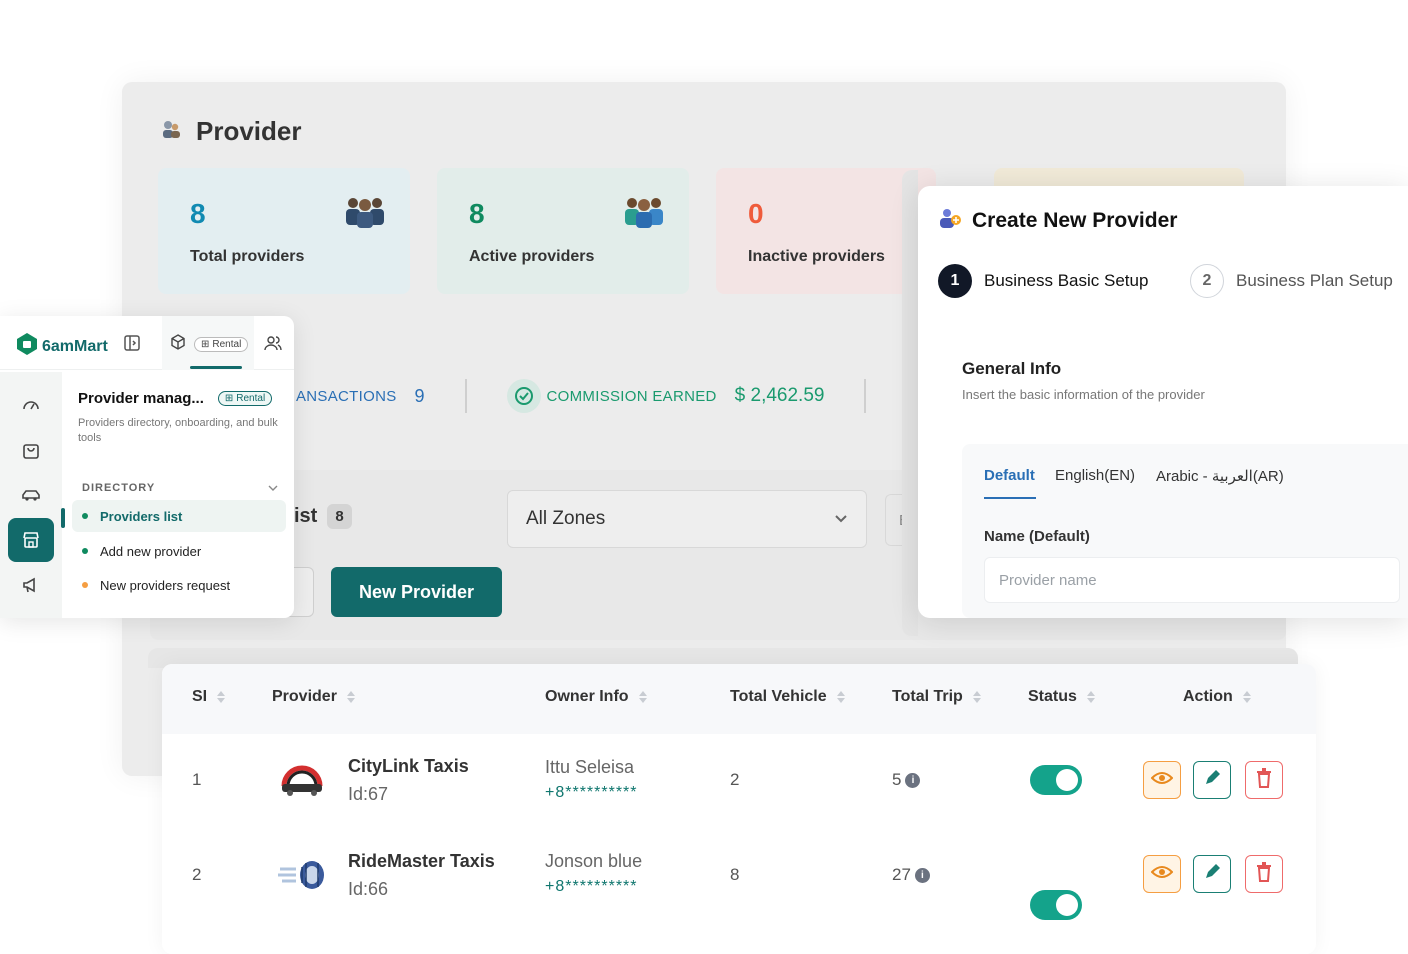 The image size is (1408, 954). I want to click on sidebar-item-label: Providers list, so click(141, 516).